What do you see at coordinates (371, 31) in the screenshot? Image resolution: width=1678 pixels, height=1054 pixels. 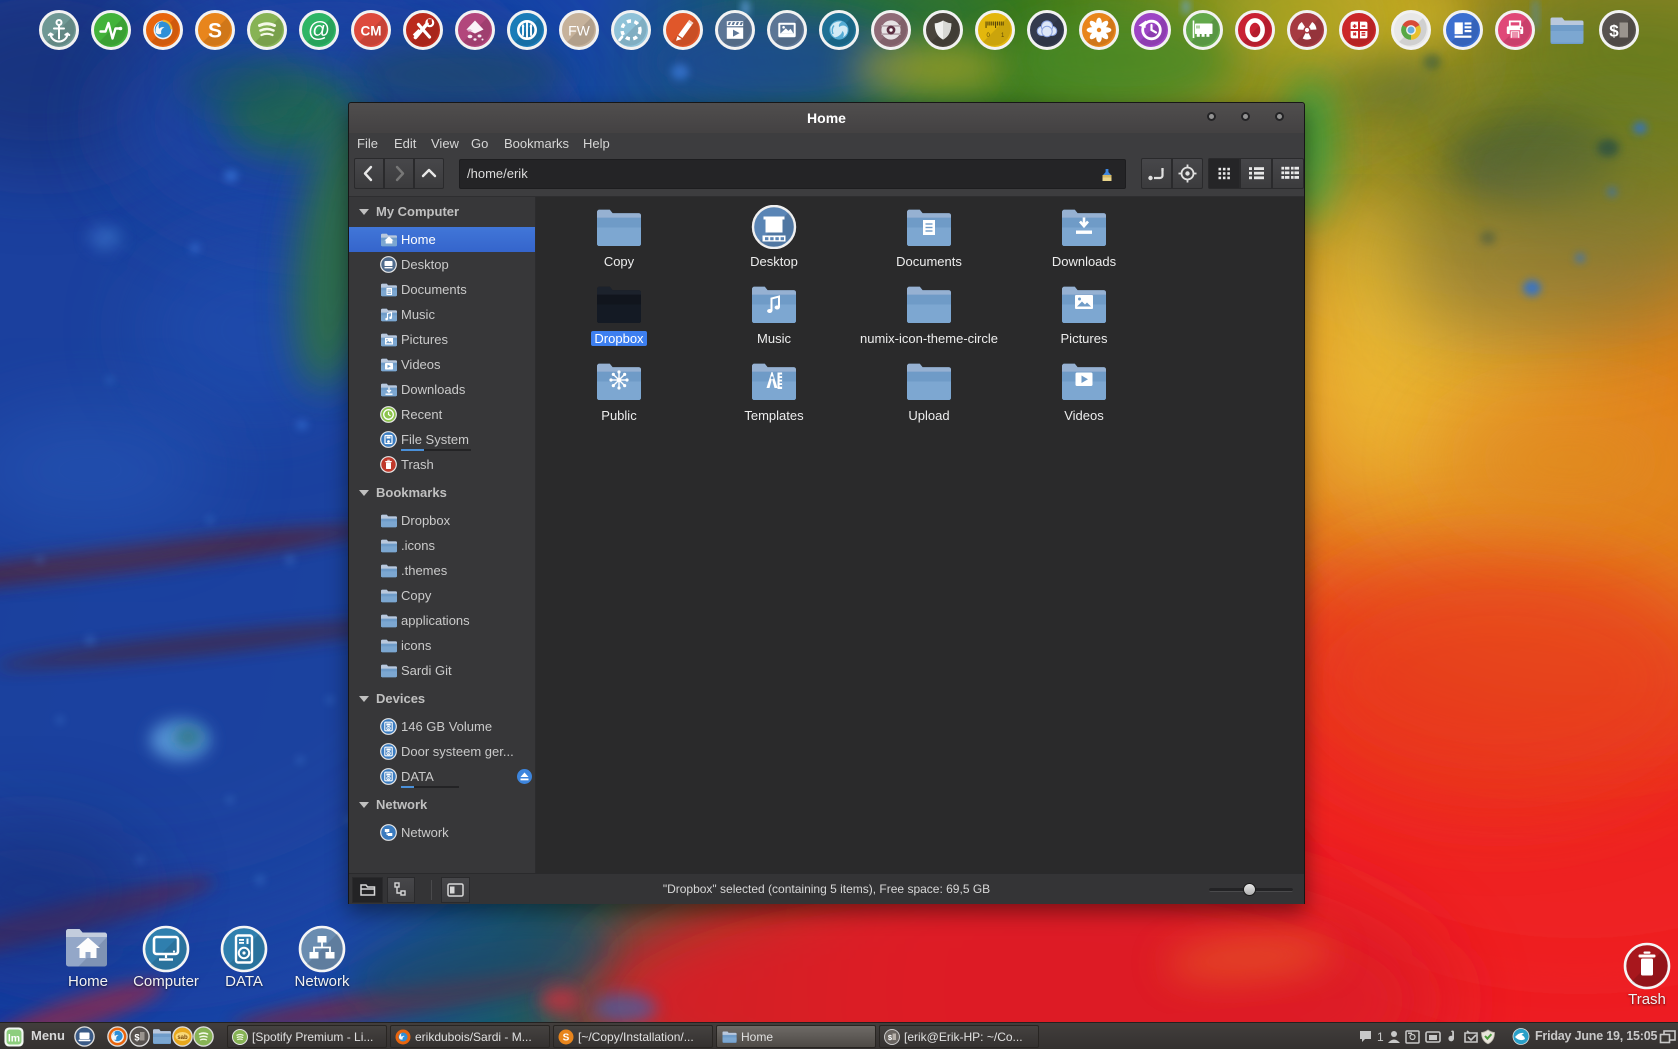 I see `svg-text: CM` at bounding box center [371, 31].